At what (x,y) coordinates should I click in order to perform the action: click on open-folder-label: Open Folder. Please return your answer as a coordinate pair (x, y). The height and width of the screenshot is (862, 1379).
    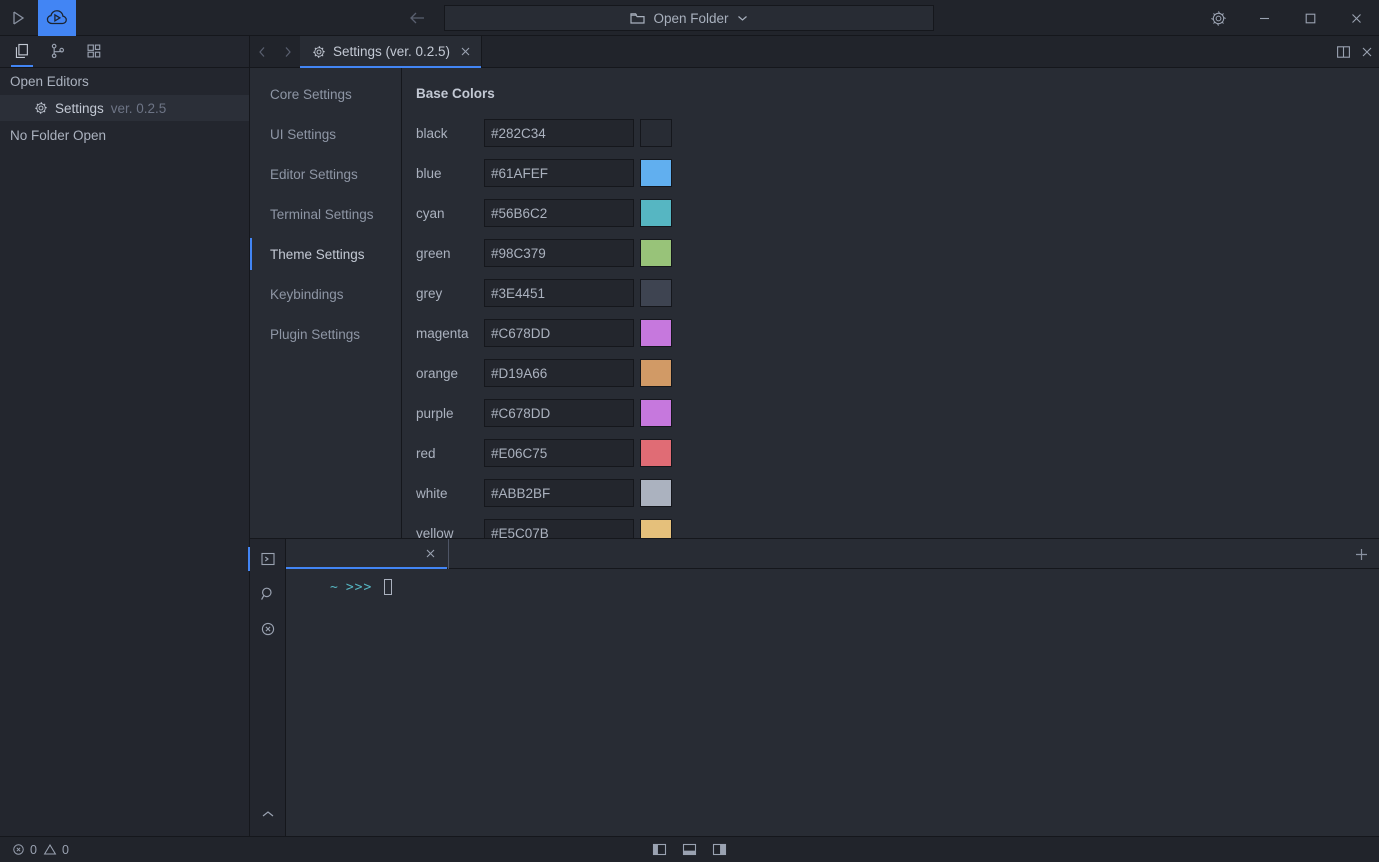
    Looking at the image, I should click on (691, 18).